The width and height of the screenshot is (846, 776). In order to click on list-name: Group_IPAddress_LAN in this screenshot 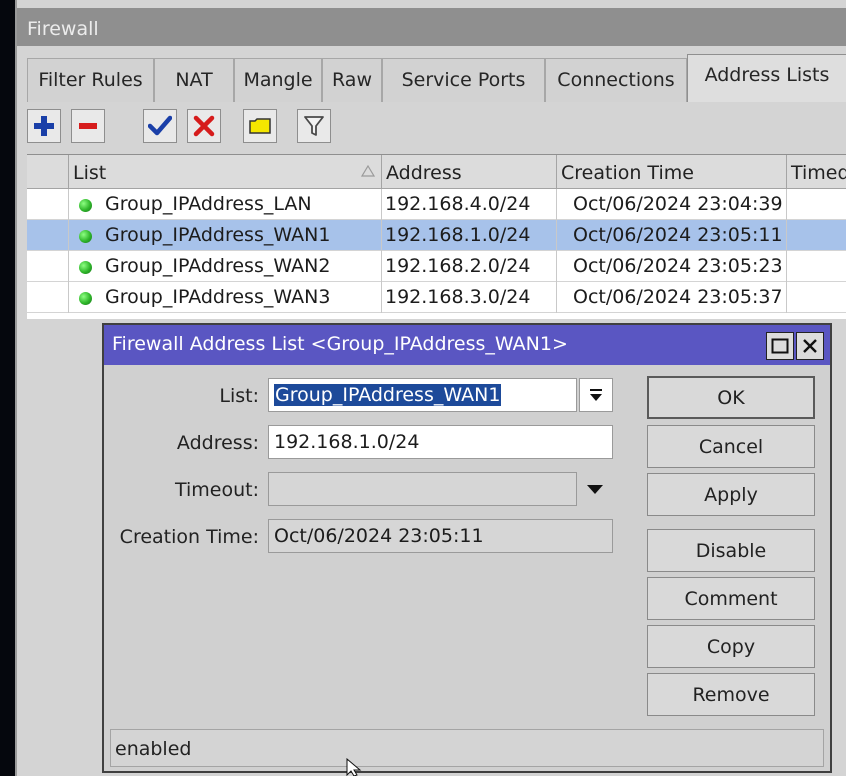, I will do `click(208, 204)`.